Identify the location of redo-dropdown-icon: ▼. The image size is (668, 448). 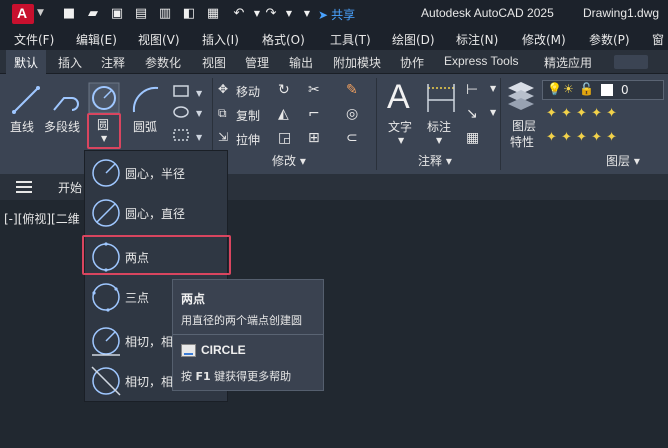
(289, 14).